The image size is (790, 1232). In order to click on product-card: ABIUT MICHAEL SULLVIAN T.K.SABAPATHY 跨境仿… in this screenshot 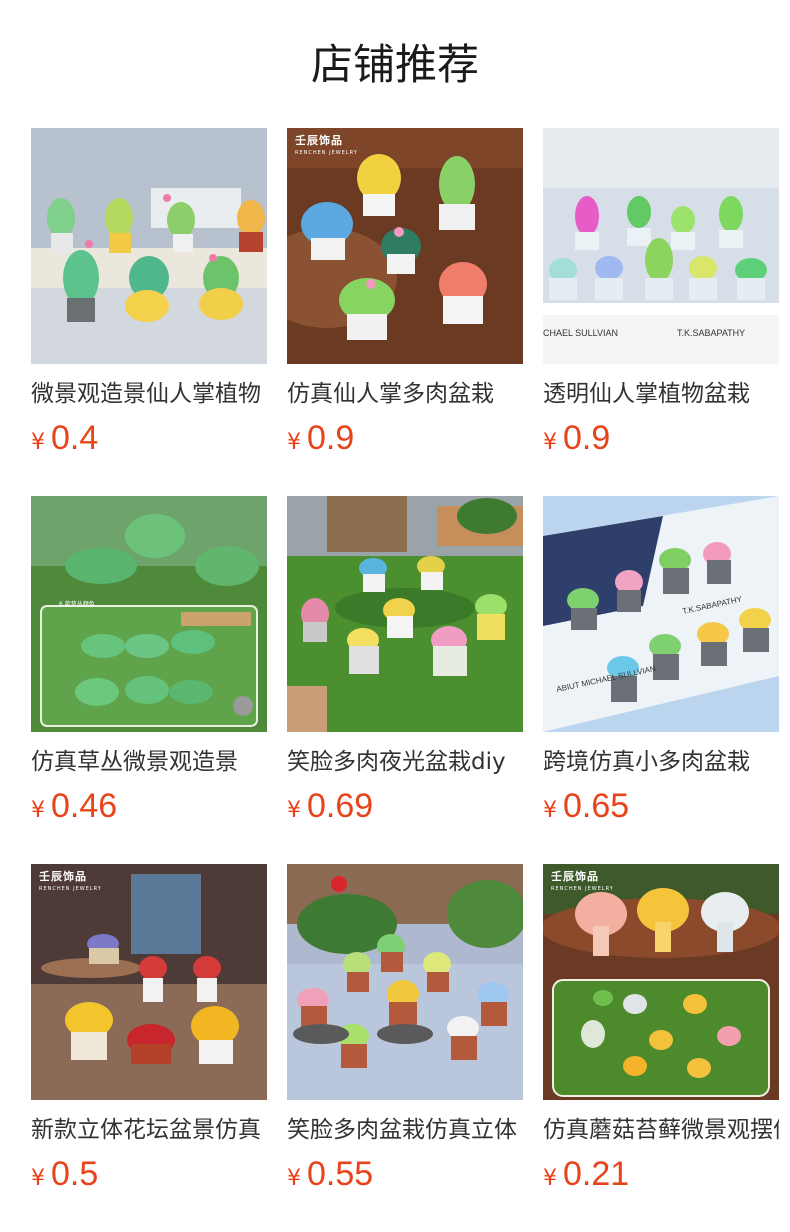, I will do `click(661, 662)`.